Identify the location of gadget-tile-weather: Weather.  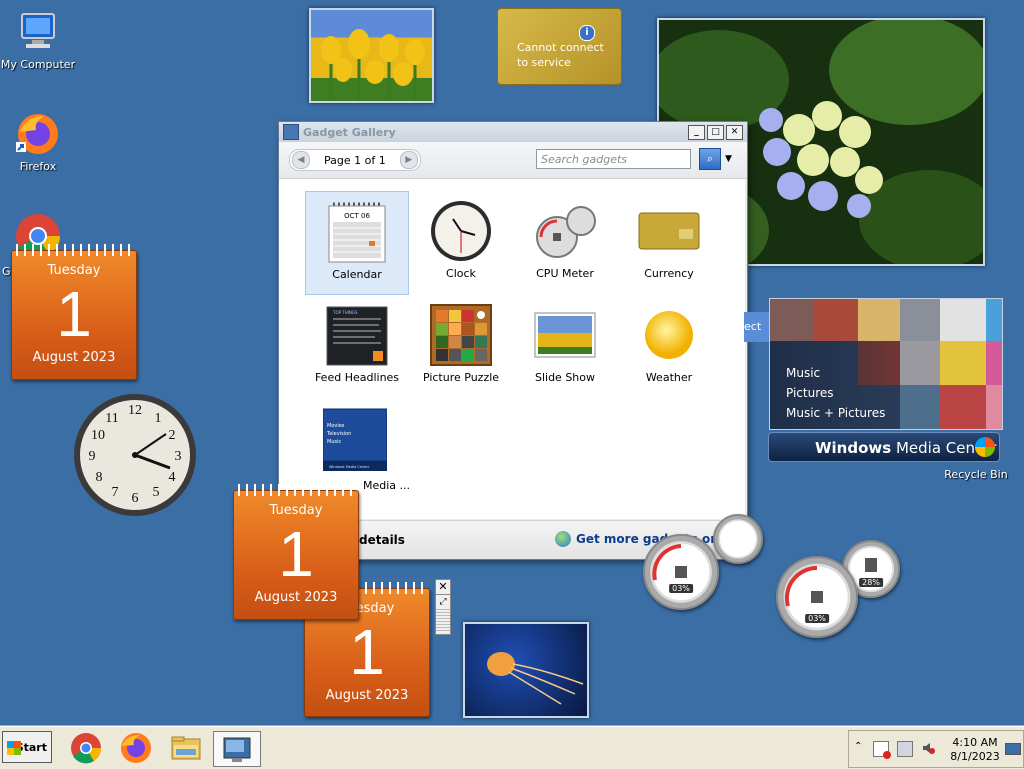
(669, 347).